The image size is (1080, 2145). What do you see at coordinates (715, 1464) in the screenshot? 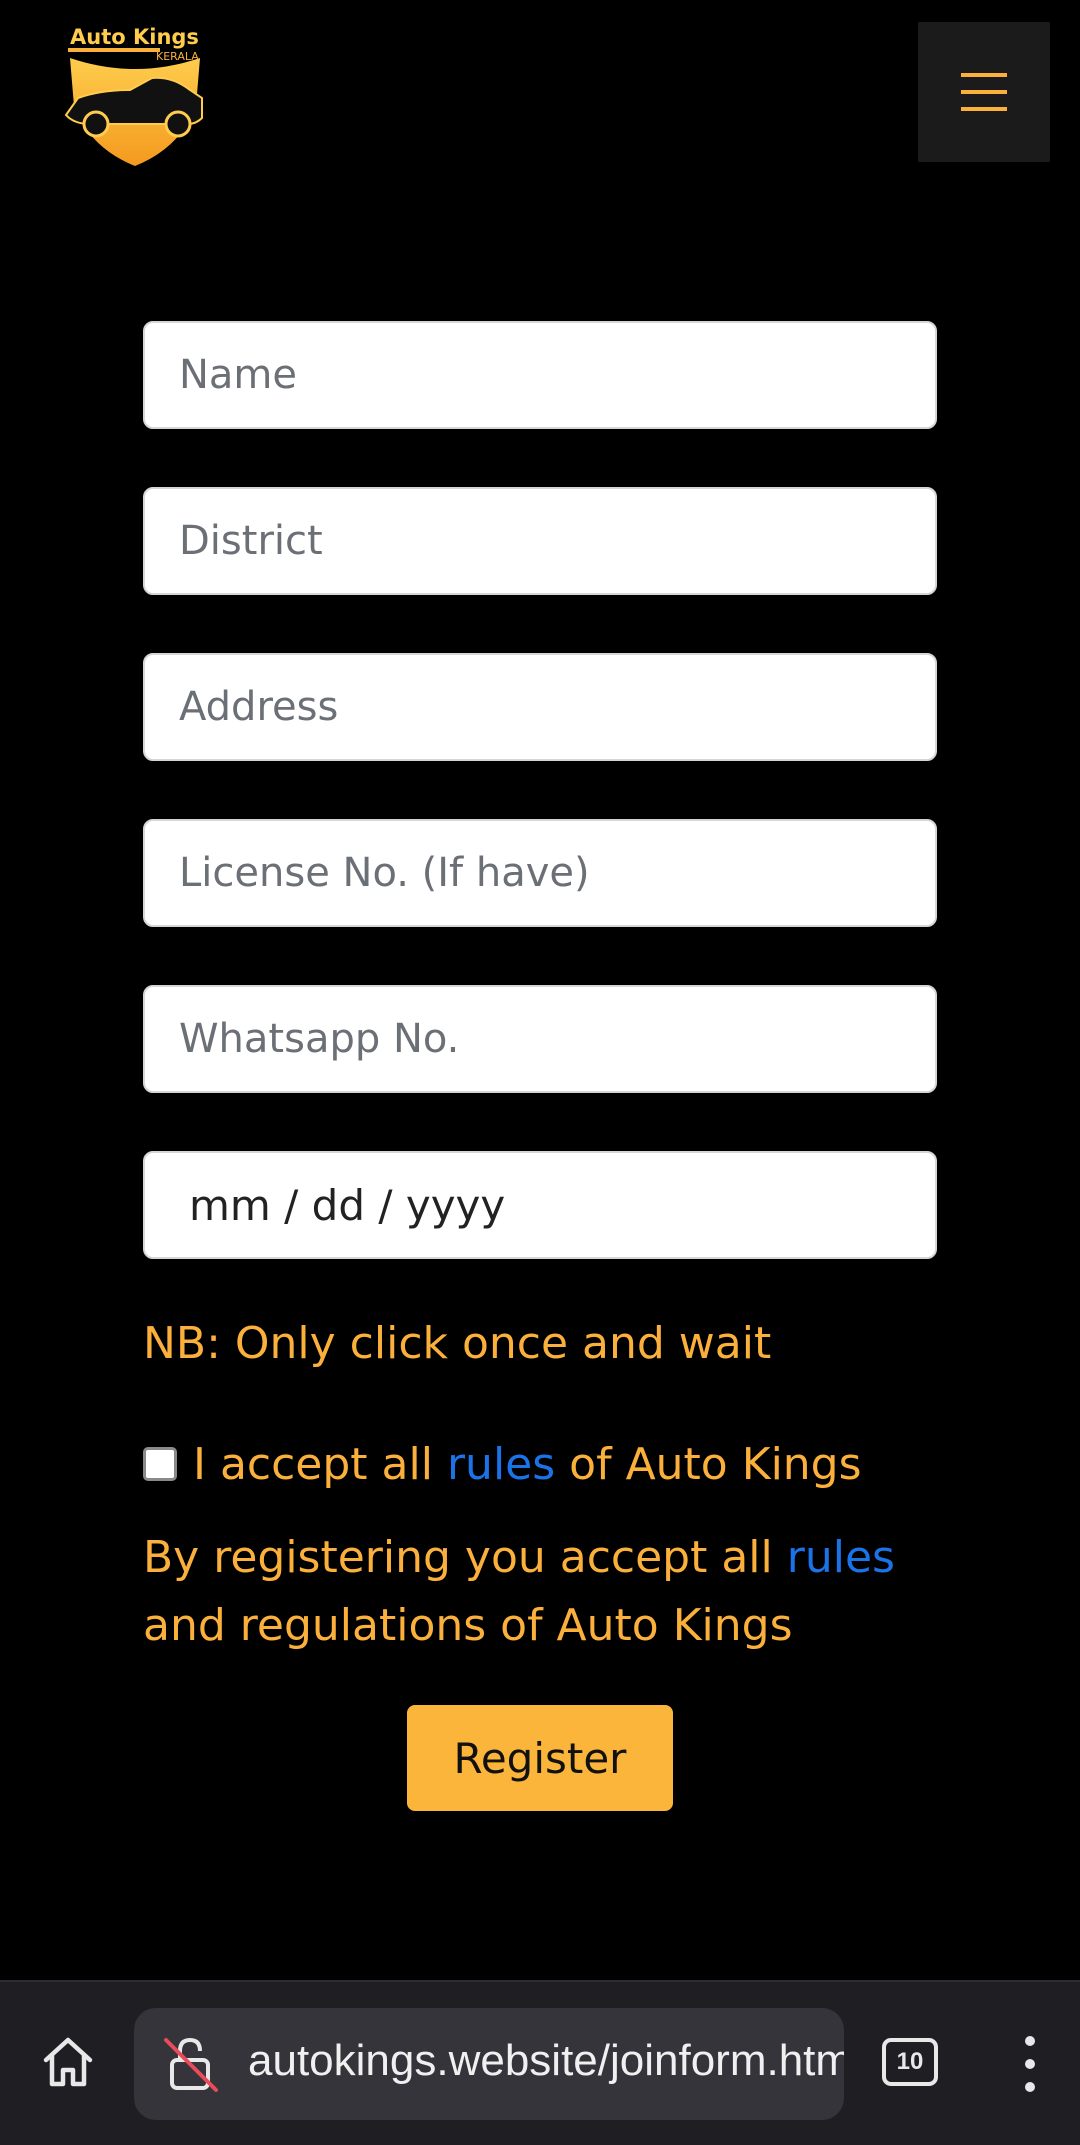
I see `accept-suffix: of Auto Kings` at bounding box center [715, 1464].